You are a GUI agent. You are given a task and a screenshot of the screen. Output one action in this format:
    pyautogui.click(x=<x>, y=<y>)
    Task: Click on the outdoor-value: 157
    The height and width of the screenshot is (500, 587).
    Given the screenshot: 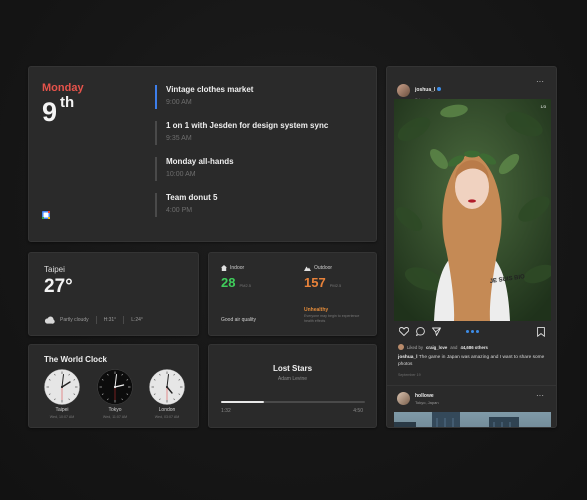 What is the action you would take?
    pyautogui.click(x=315, y=282)
    